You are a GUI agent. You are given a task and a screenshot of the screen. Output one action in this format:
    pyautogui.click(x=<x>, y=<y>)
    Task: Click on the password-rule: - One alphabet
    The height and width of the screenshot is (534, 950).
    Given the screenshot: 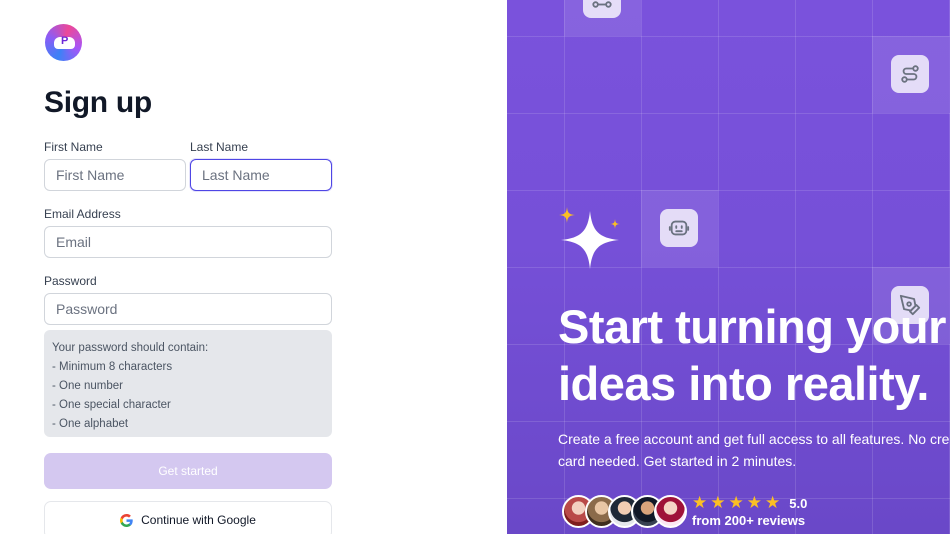 What is the action you would take?
    pyautogui.click(x=90, y=423)
    